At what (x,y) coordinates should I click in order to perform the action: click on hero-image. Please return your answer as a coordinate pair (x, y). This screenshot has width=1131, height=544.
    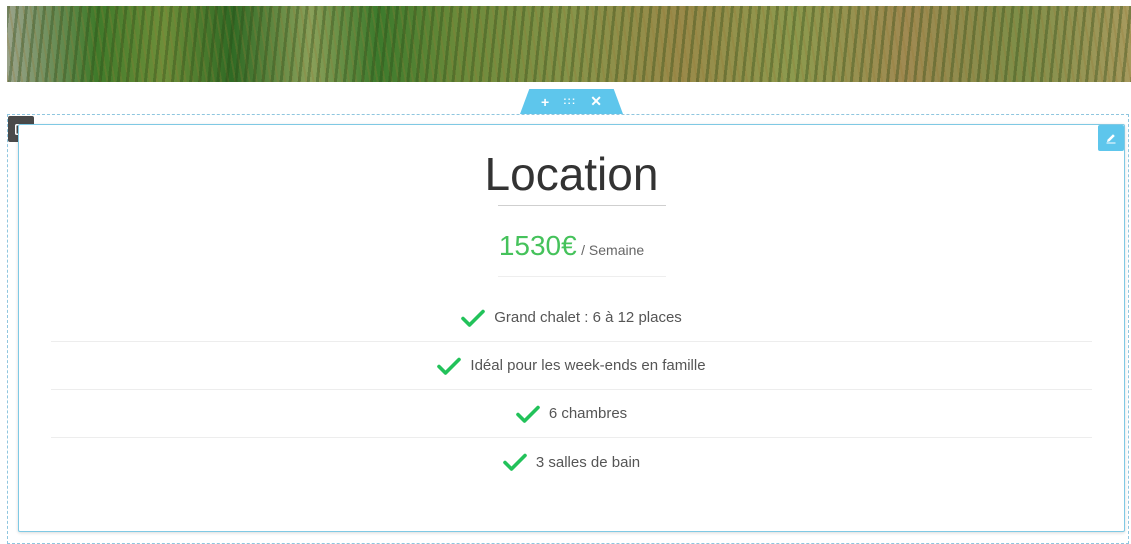
    Looking at the image, I should click on (569, 44).